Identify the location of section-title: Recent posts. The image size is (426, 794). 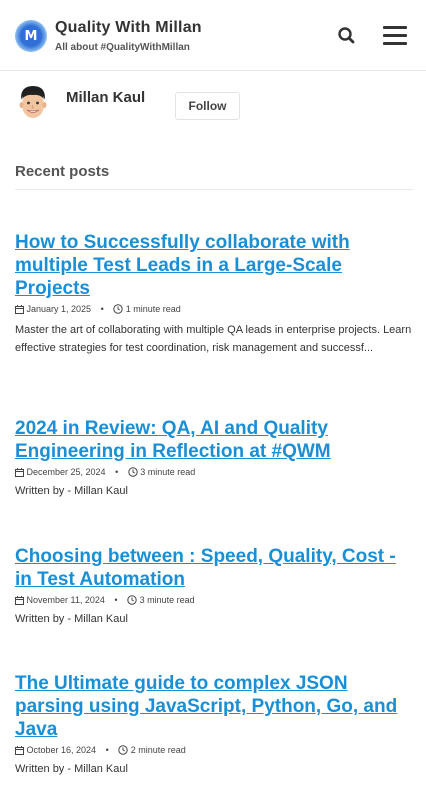
(62, 171).